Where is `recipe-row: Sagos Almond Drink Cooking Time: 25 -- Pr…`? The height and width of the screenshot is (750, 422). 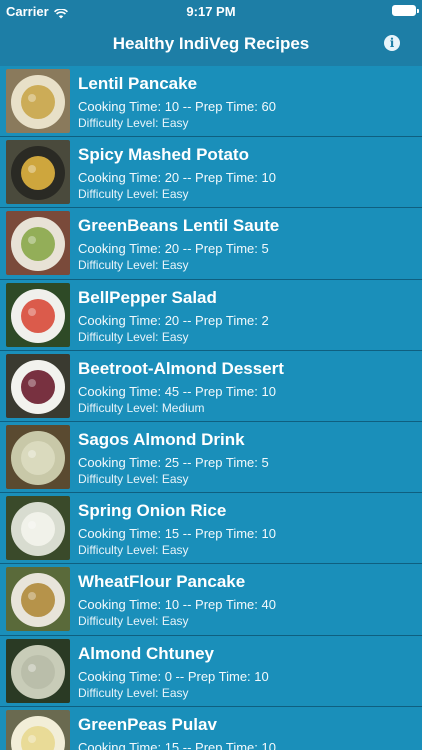
recipe-row: Sagos Almond Drink Cooking Time: 25 -- Pr… is located at coordinates (211, 457).